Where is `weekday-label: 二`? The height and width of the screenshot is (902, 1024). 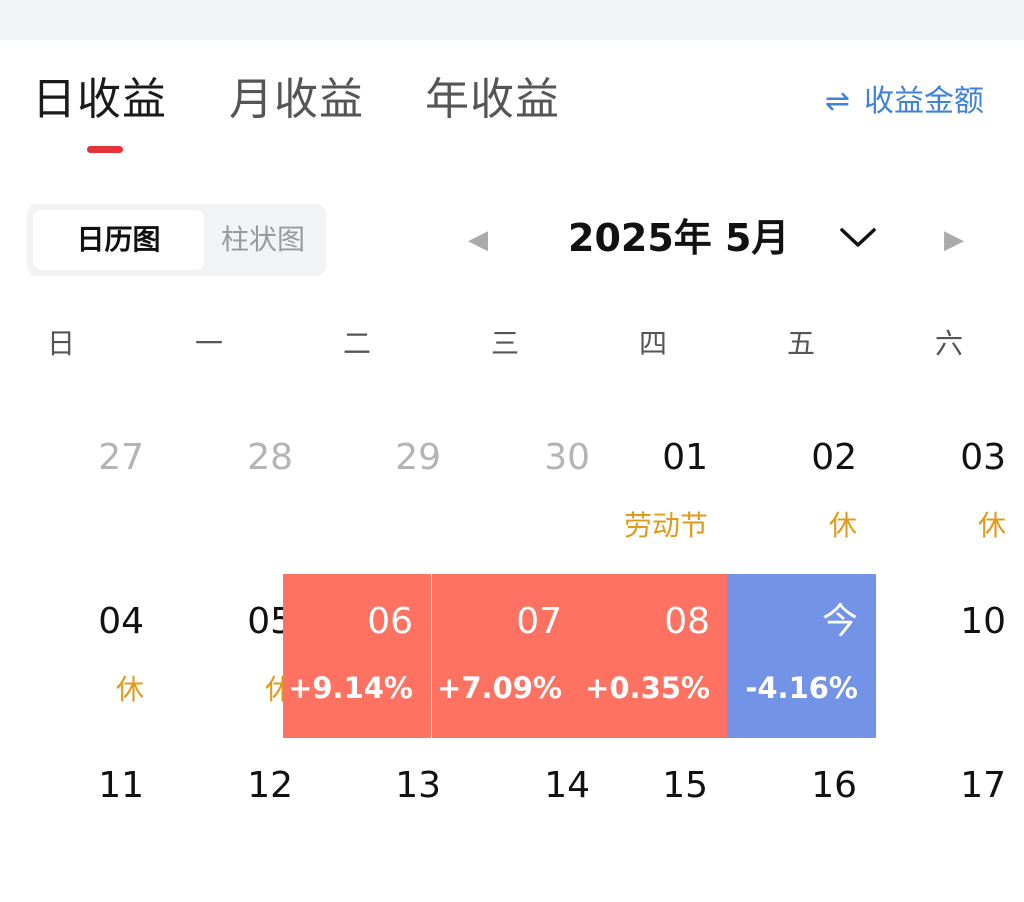
weekday-label: 二 is located at coordinates (356, 343).